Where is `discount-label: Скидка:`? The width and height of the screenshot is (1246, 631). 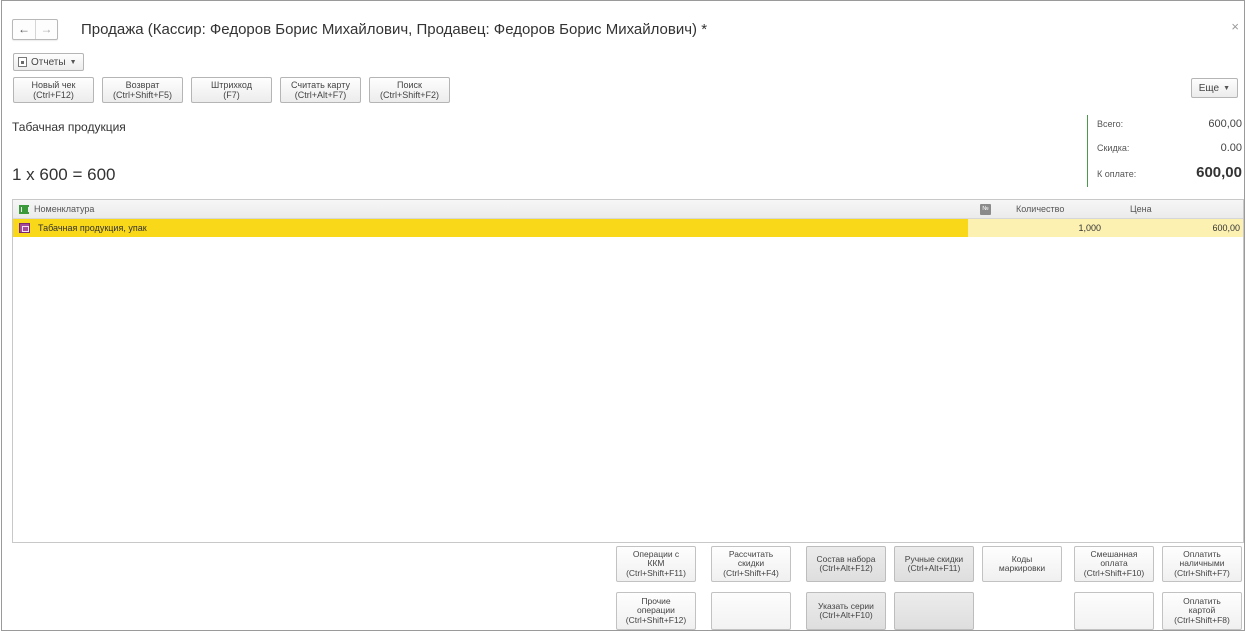
discount-label: Скидка: is located at coordinates (1113, 148).